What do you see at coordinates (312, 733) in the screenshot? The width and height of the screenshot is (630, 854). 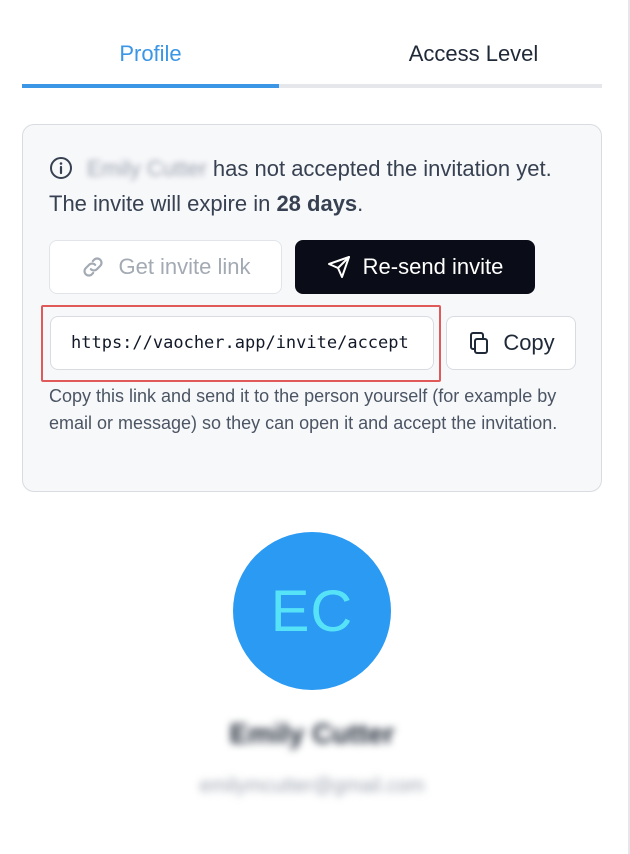 I see `profile-name: Emily Cutter` at bounding box center [312, 733].